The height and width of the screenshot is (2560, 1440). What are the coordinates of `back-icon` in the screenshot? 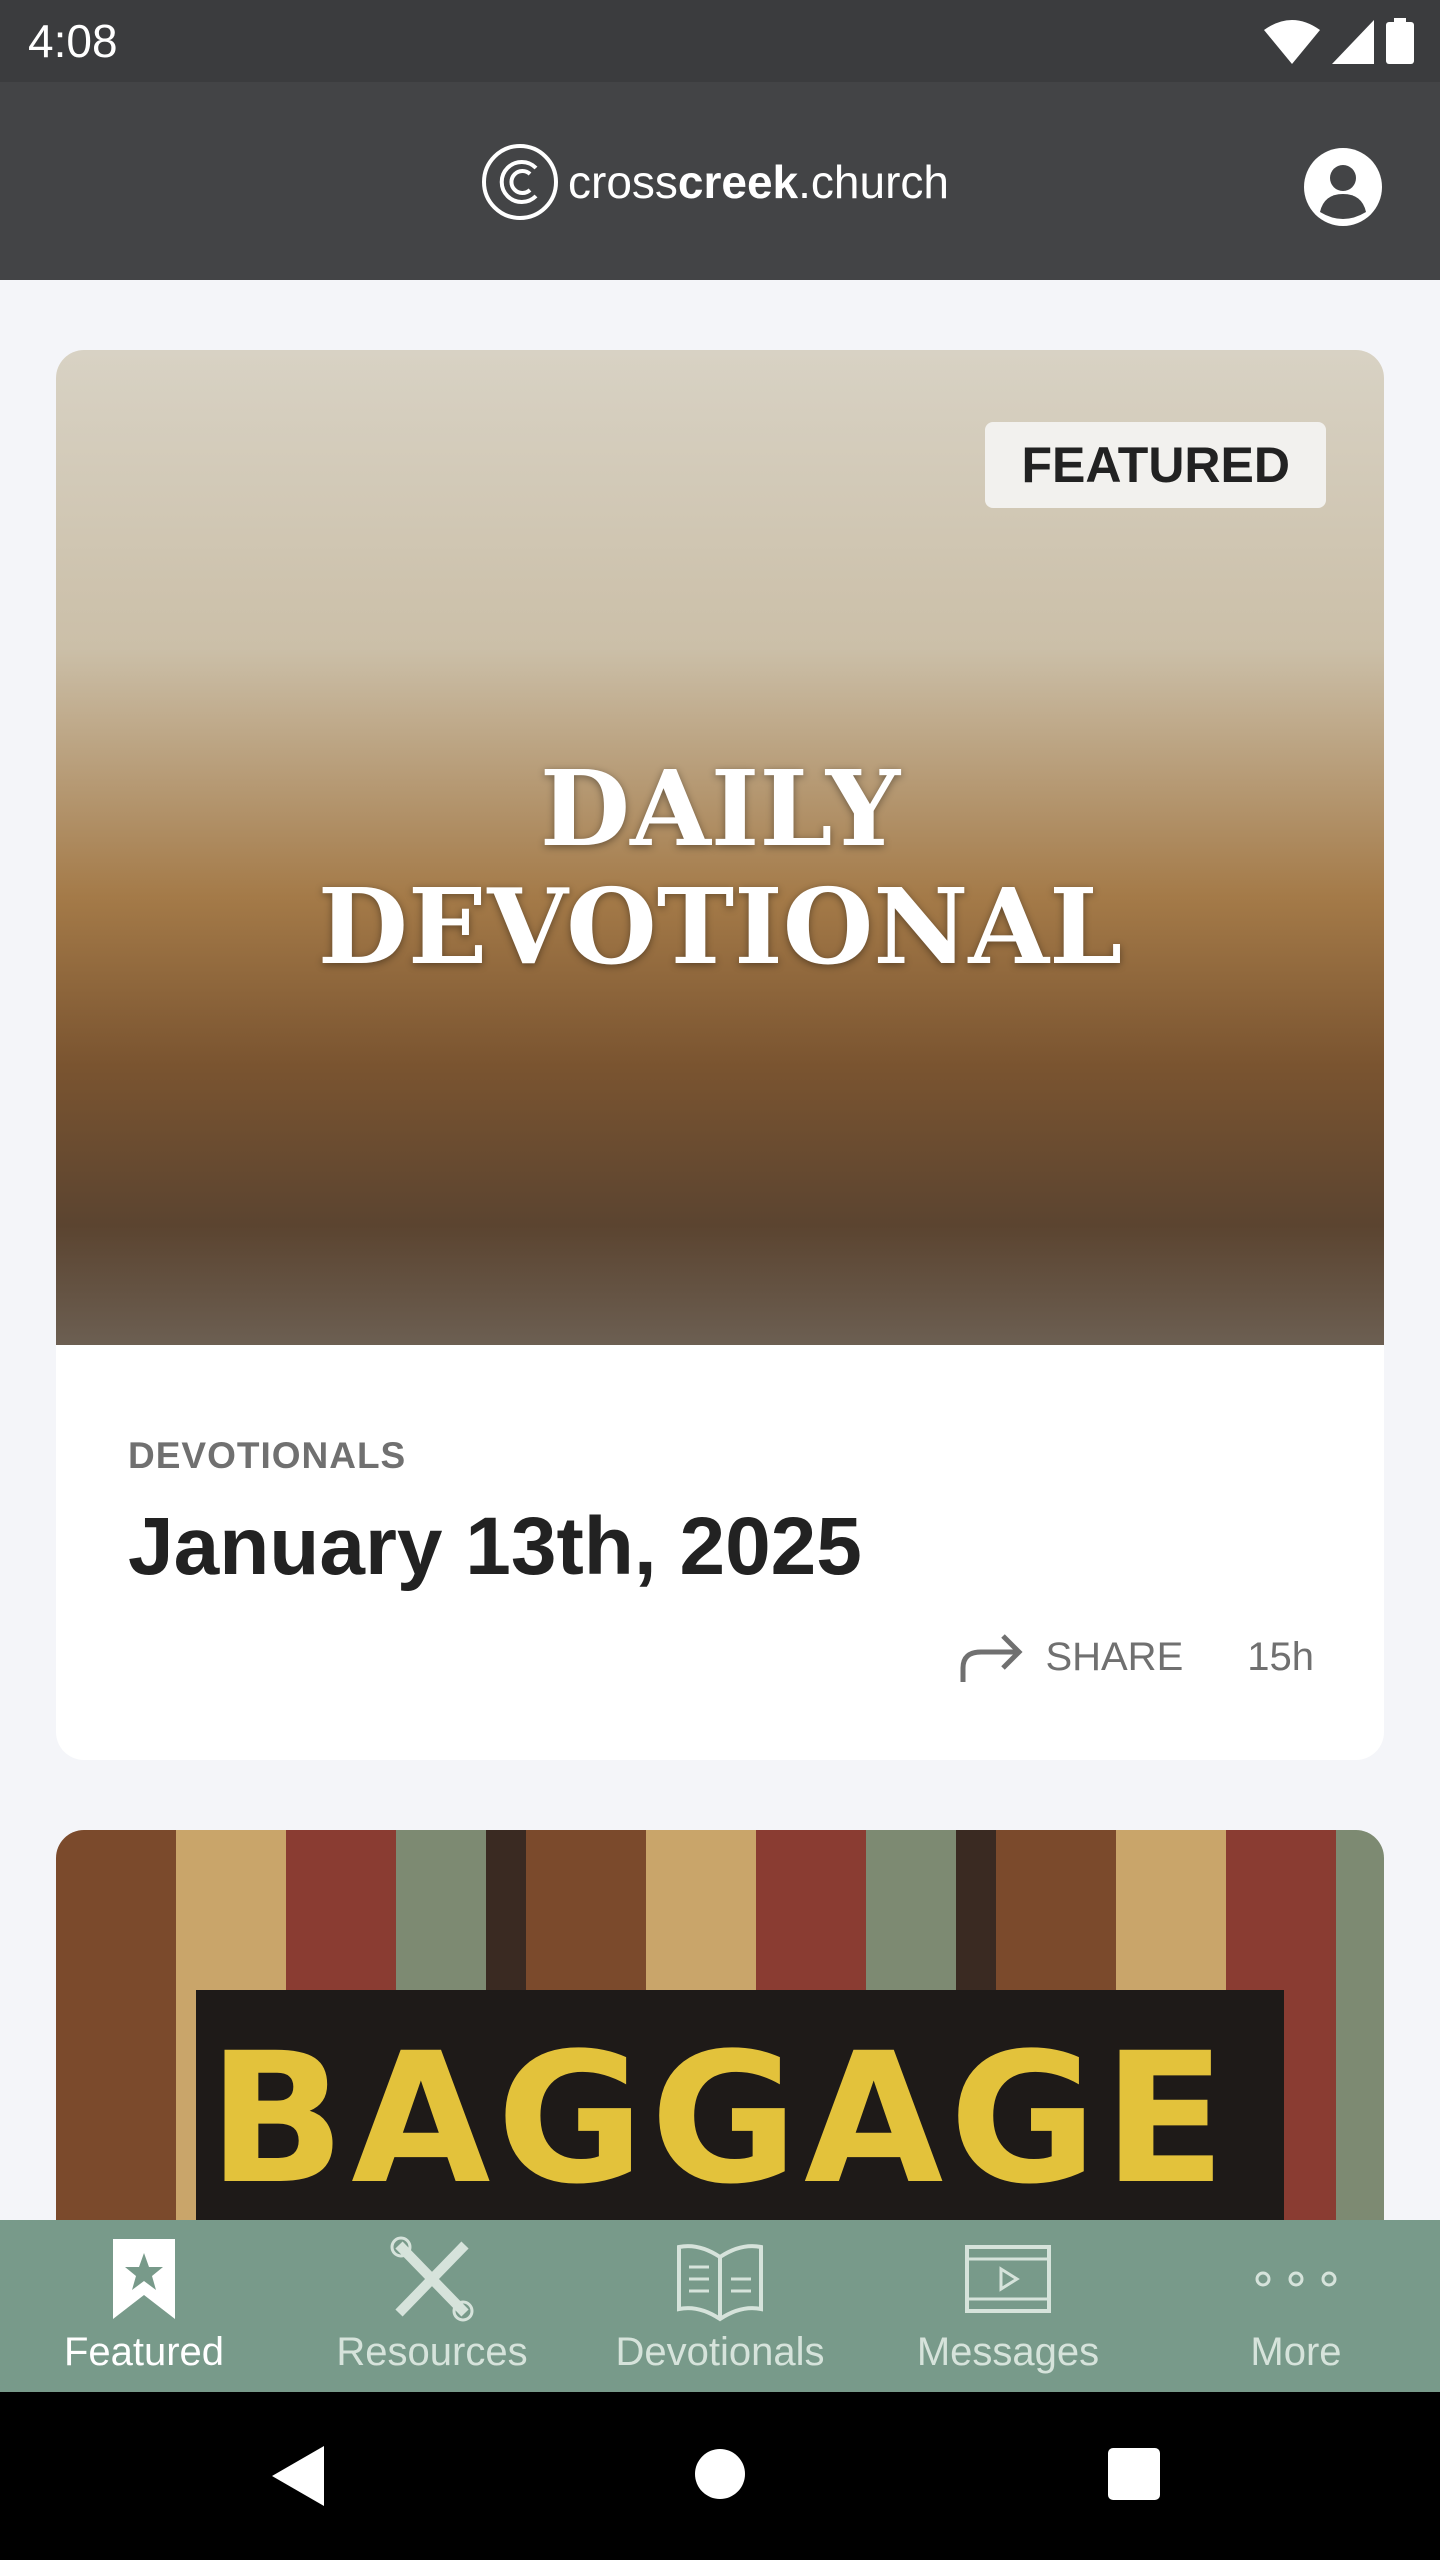 It's located at (299, 2476).